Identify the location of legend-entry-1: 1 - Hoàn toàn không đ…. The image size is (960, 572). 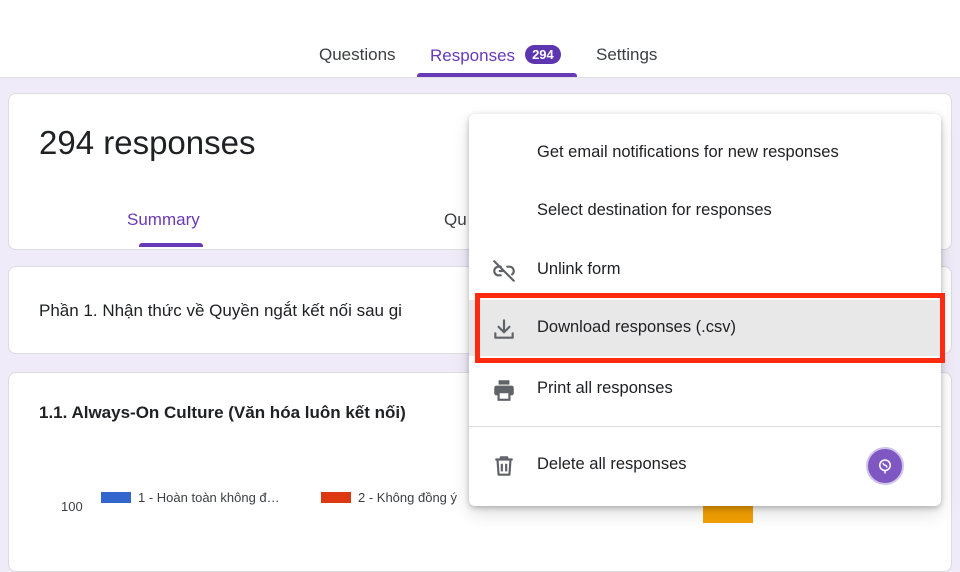
(190, 497).